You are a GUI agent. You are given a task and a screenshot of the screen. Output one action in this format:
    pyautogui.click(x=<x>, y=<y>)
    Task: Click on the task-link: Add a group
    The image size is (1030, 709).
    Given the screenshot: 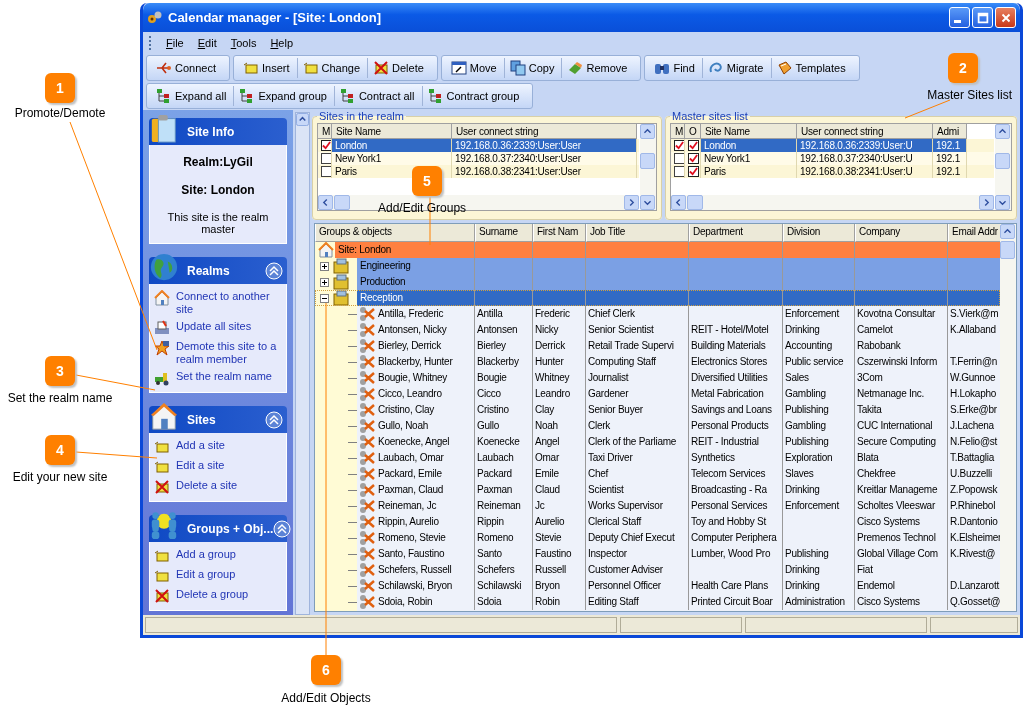 What is the action you would take?
    pyautogui.click(x=206, y=554)
    